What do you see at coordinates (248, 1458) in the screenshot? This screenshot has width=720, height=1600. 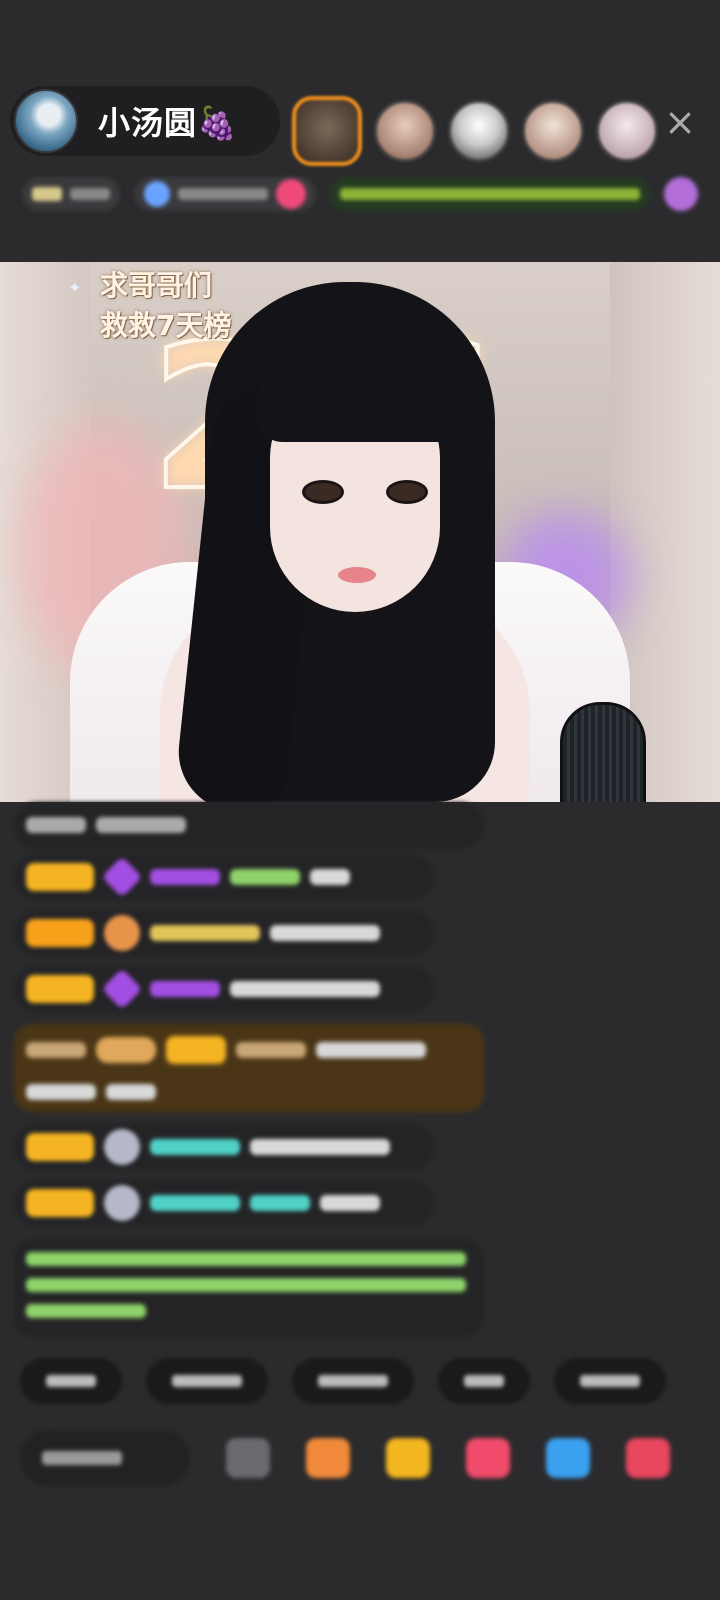 I see `emoji-icon` at bounding box center [248, 1458].